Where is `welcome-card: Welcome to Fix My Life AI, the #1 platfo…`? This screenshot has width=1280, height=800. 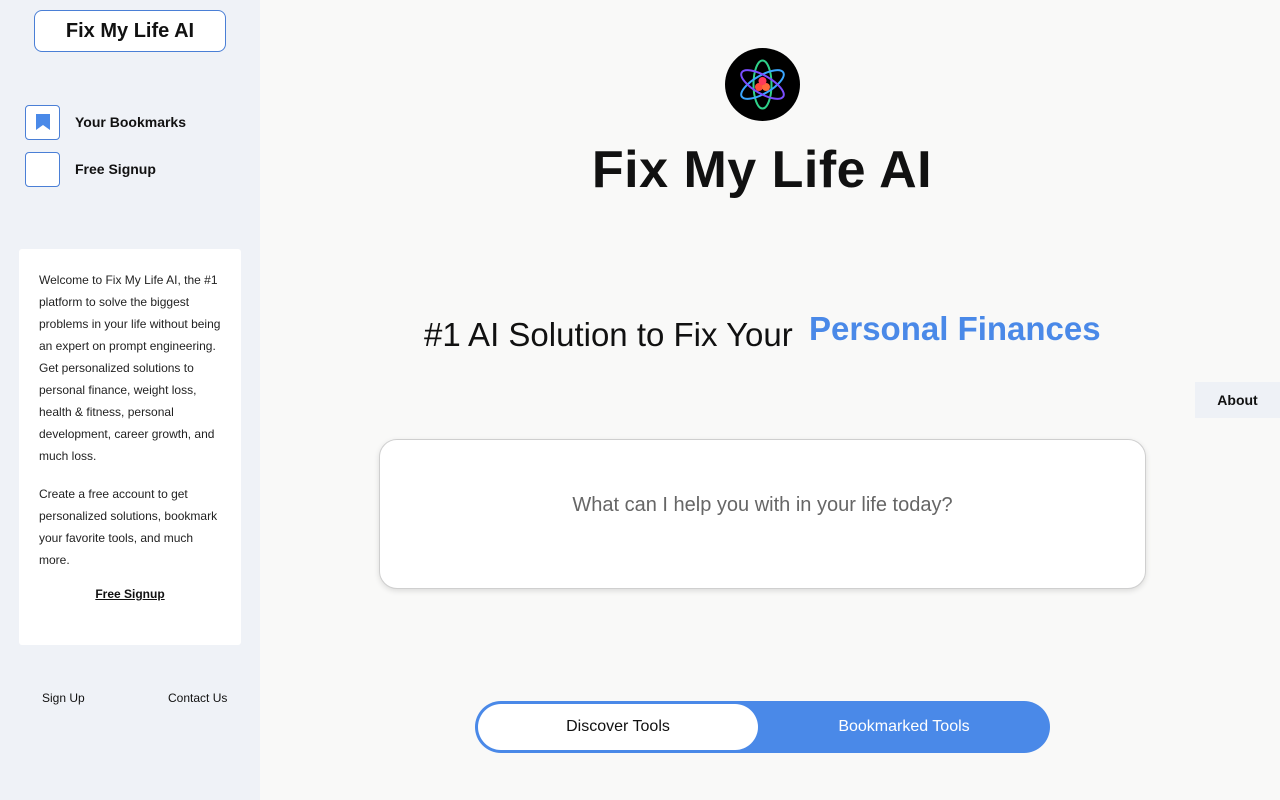
welcome-card: Welcome to Fix My Life AI, the #1 platfo… is located at coordinates (130, 447).